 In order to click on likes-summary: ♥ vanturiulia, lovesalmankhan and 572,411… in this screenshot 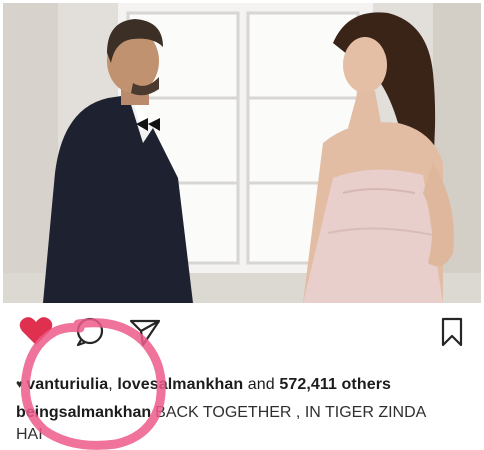, I will do `click(203, 385)`.